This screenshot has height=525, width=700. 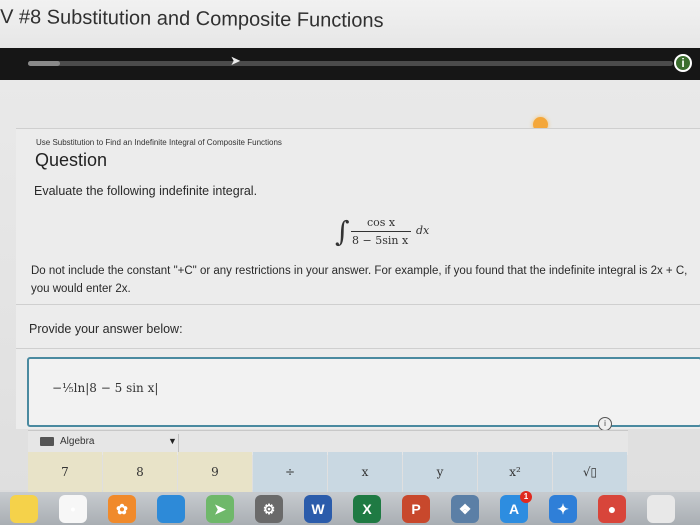 What do you see at coordinates (350, 508) in the screenshot?
I see `macos-dock: • ✿ ➤ ⚙ W X P ❖ A 1 ✦ ●` at bounding box center [350, 508].